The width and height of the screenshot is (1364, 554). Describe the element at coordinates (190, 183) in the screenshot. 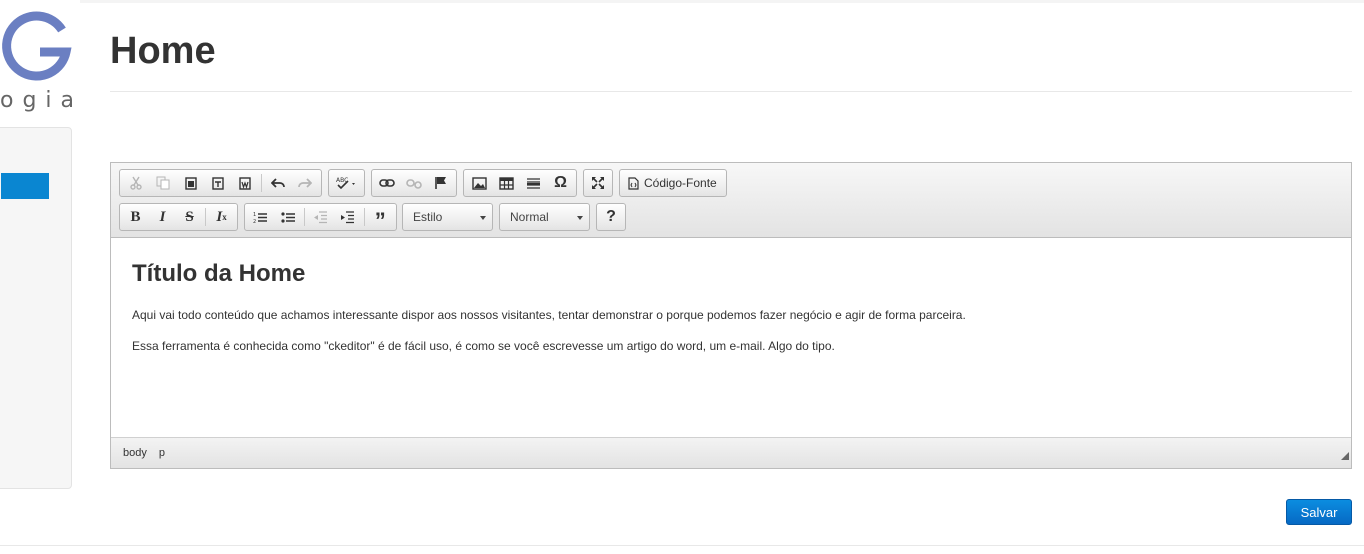

I see `paste-icon` at that location.